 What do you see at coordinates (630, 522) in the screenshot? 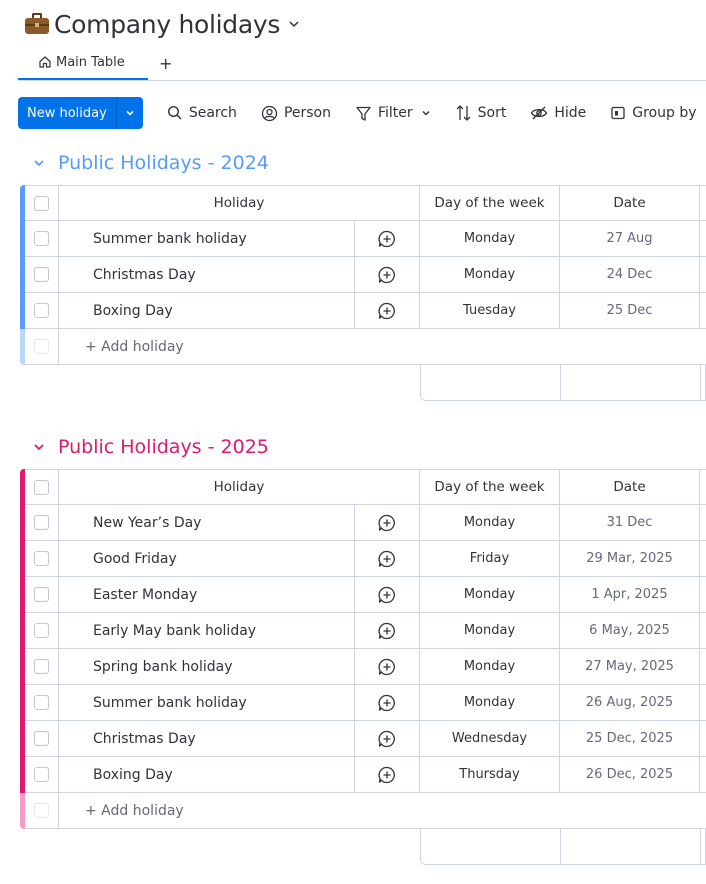
I see `date-cell: 31 Dec` at bounding box center [630, 522].